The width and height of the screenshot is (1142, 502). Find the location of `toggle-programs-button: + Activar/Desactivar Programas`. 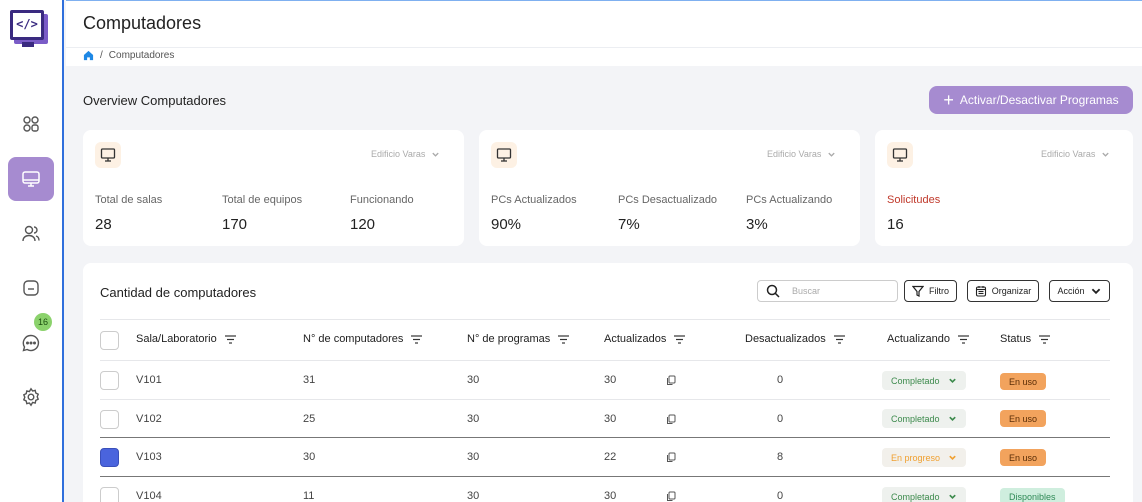

toggle-programs-button: + Activar/Desactivar Programas is located at coordinates (1031, 100).